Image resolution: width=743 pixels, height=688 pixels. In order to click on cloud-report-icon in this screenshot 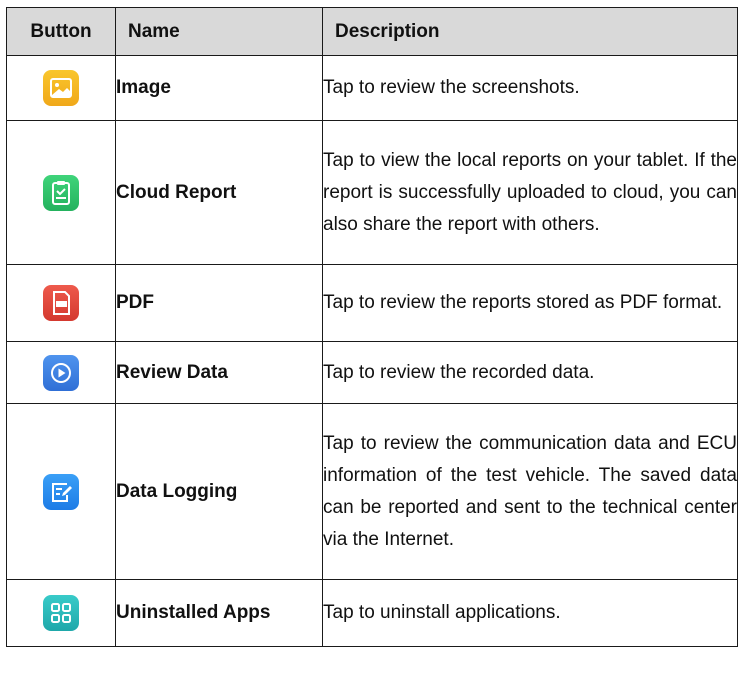, I will do `click(61, 192)`.